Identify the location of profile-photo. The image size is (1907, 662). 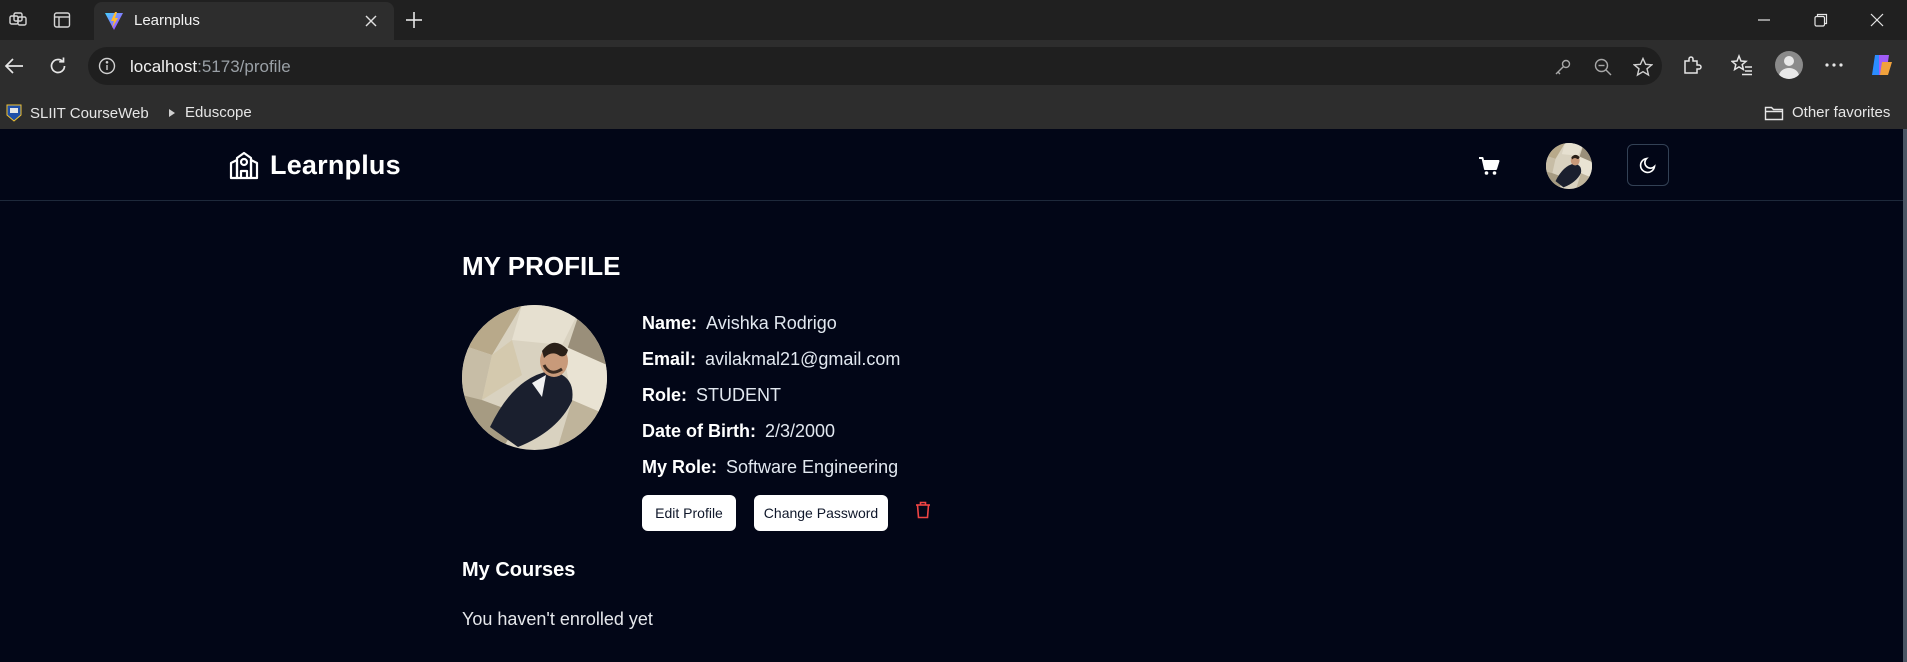
(534, 377).